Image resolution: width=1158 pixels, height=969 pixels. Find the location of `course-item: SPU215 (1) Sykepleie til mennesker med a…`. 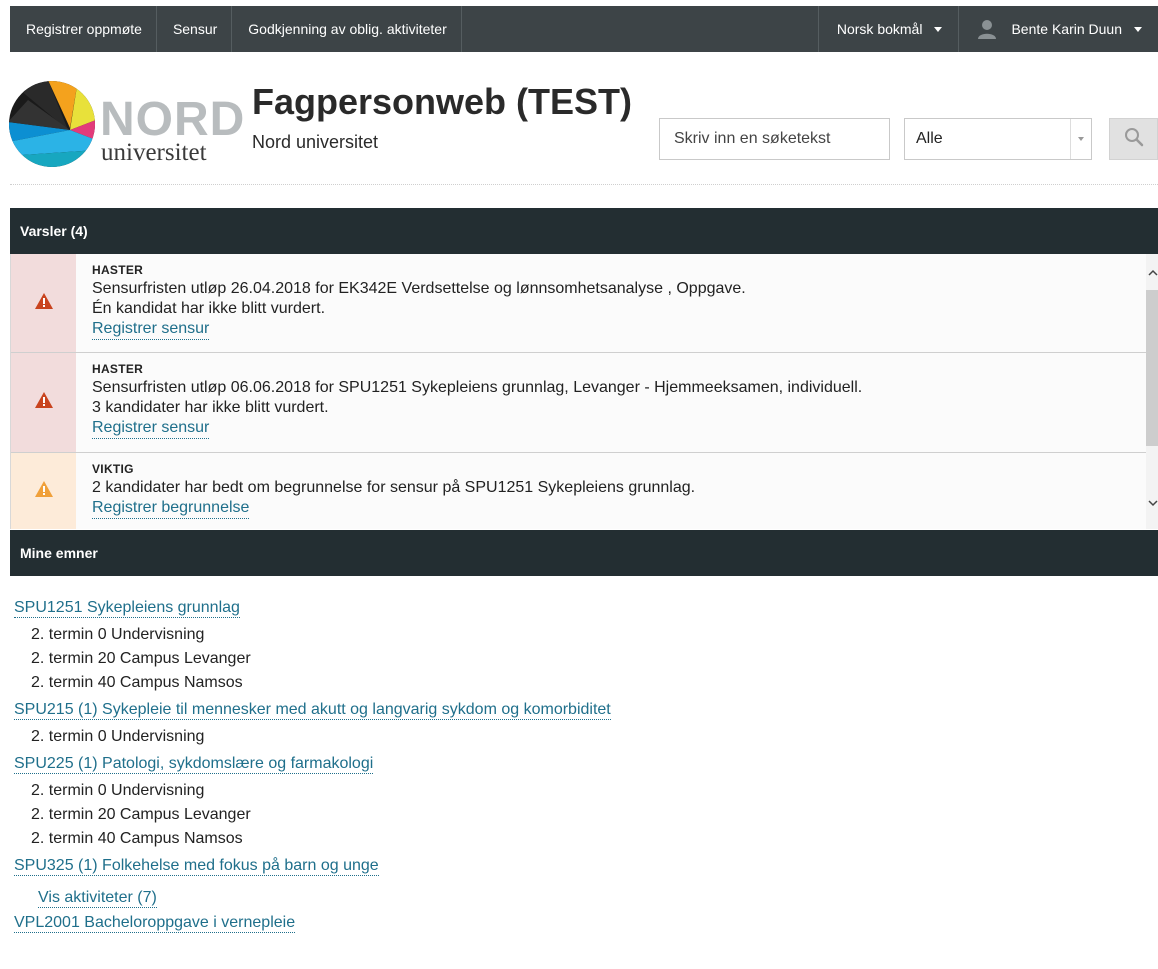

course-item: SPU215 (1) Sykepleie til mennesker med a… is located at coordinates (579, 724).